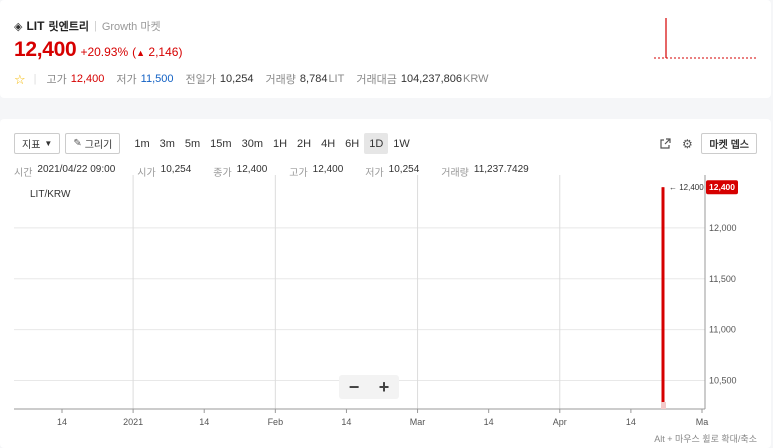 This screenshot has height=448, width=773. I want to click on favorite-star-icon: ☆, so click(20, 79).